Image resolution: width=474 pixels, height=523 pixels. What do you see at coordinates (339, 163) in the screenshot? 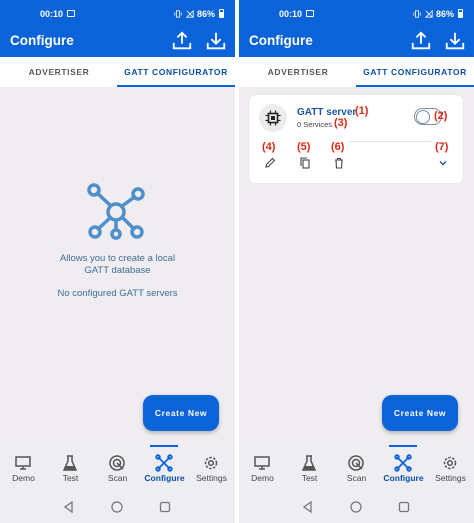
I see `delete-icon` at bounding box center [339, 163].